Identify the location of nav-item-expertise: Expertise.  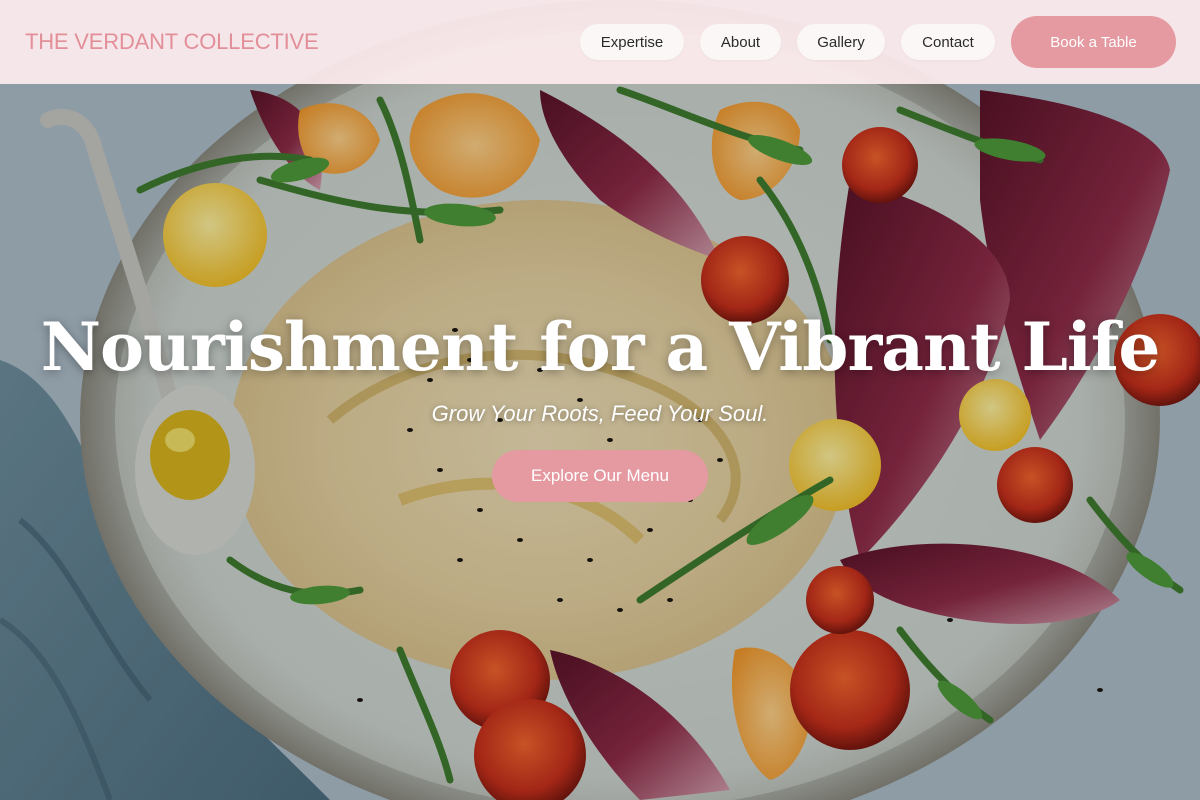
(632, 42).